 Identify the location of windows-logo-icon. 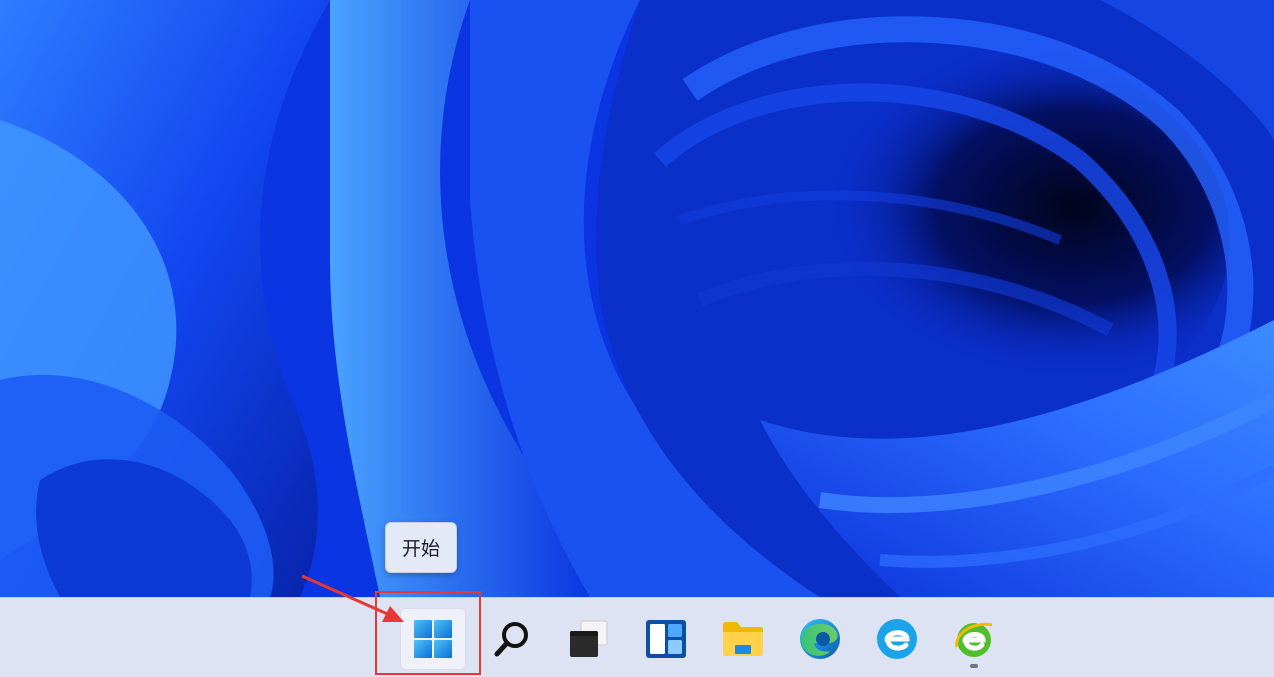
(433, 639).